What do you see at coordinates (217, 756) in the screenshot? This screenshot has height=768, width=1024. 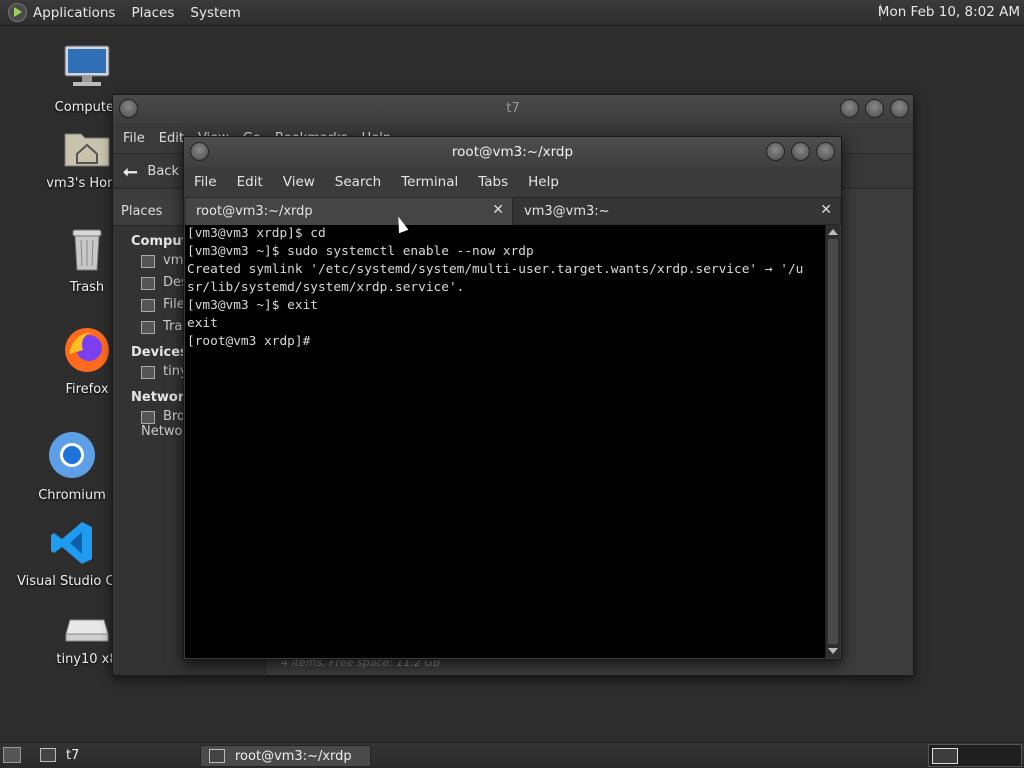 I see `terminal-icon` at bounding box center [217, 756].